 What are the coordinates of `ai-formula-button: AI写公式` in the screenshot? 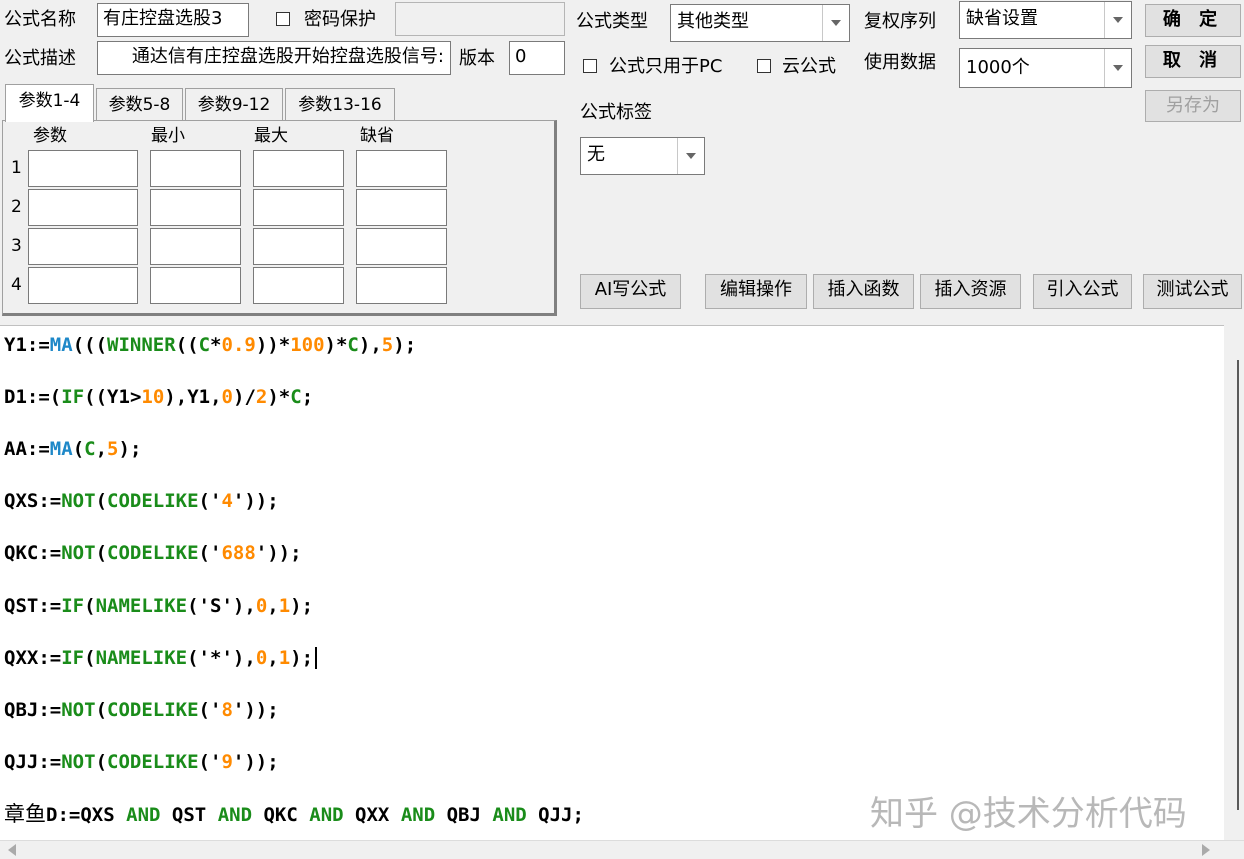 It's located at (630, 291).